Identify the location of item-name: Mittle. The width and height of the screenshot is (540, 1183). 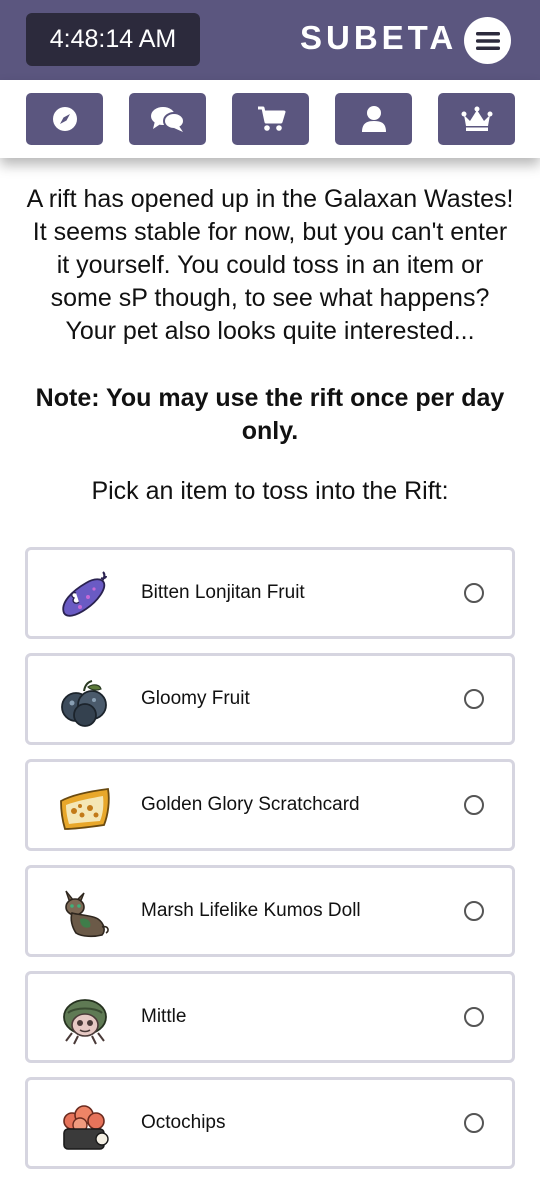
(164, 1016).